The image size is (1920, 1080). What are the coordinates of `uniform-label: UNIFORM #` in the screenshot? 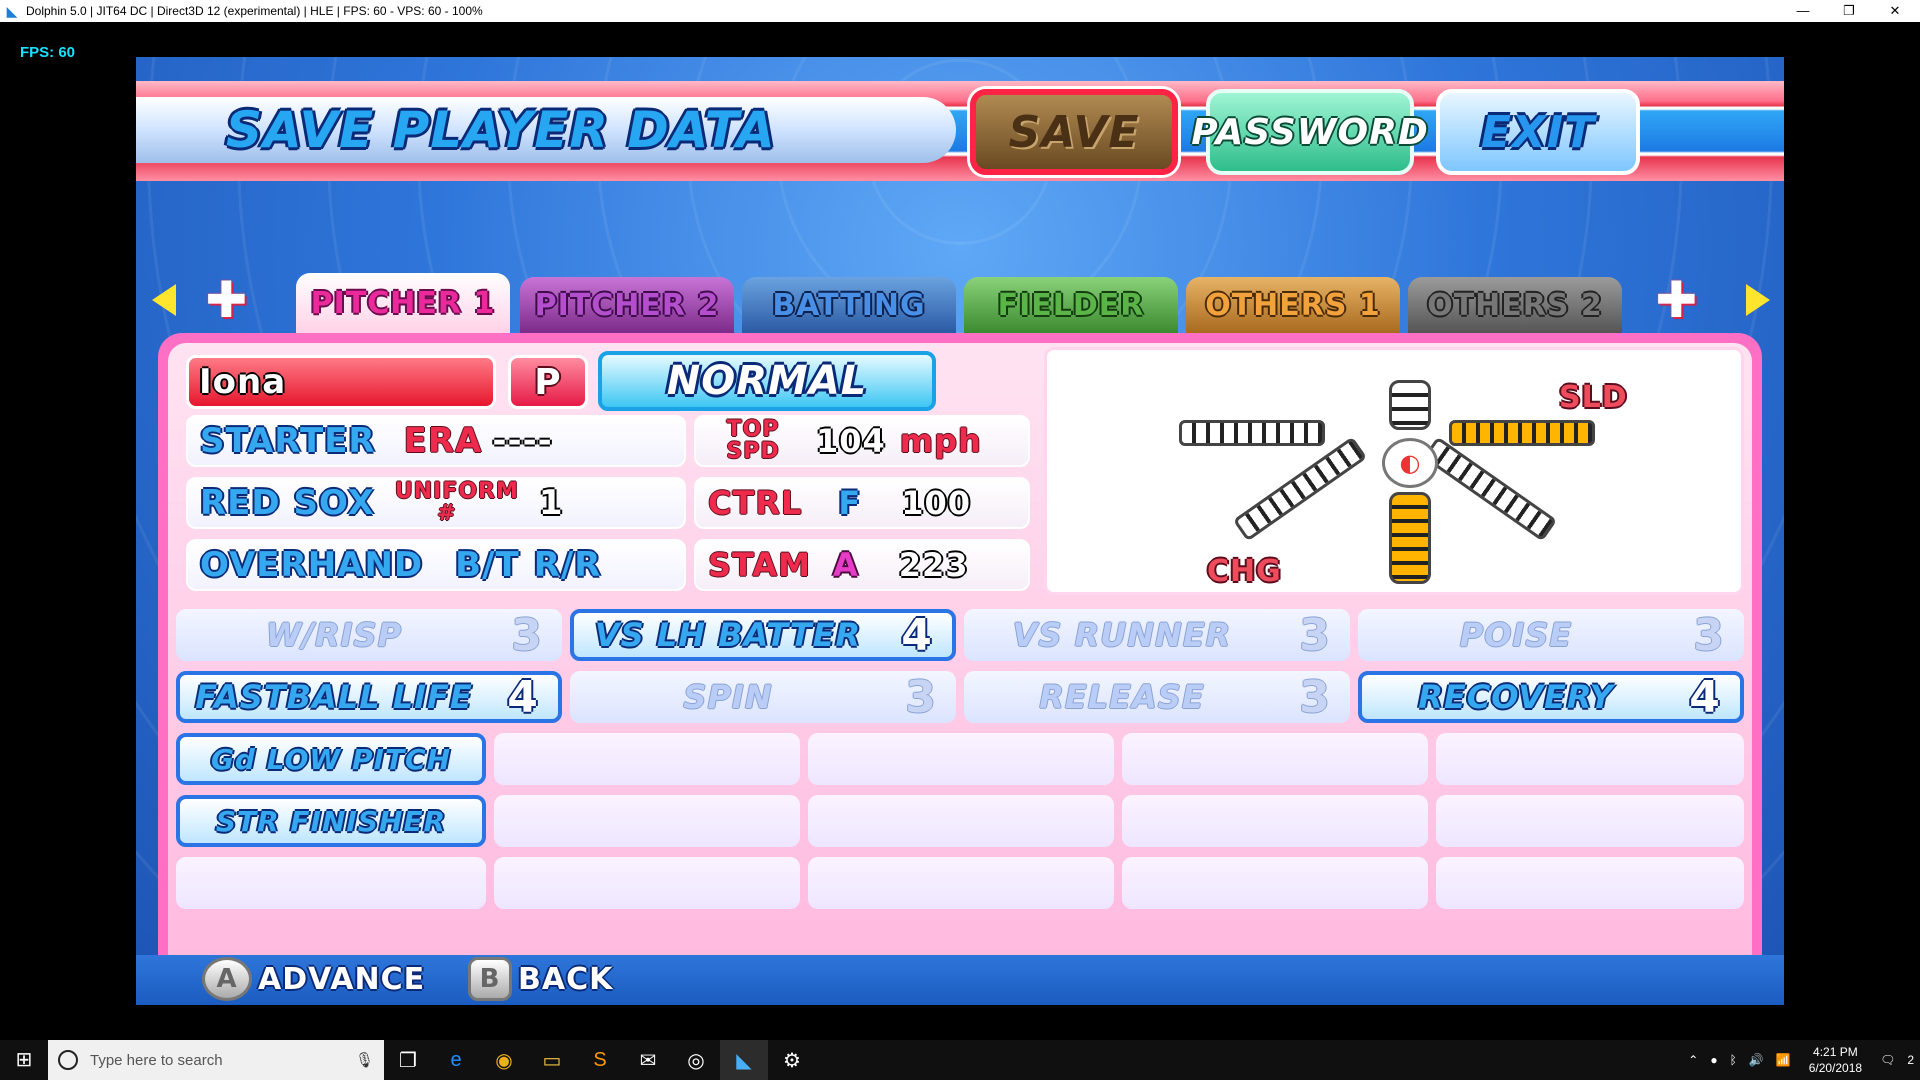 It's located at (456, 502).